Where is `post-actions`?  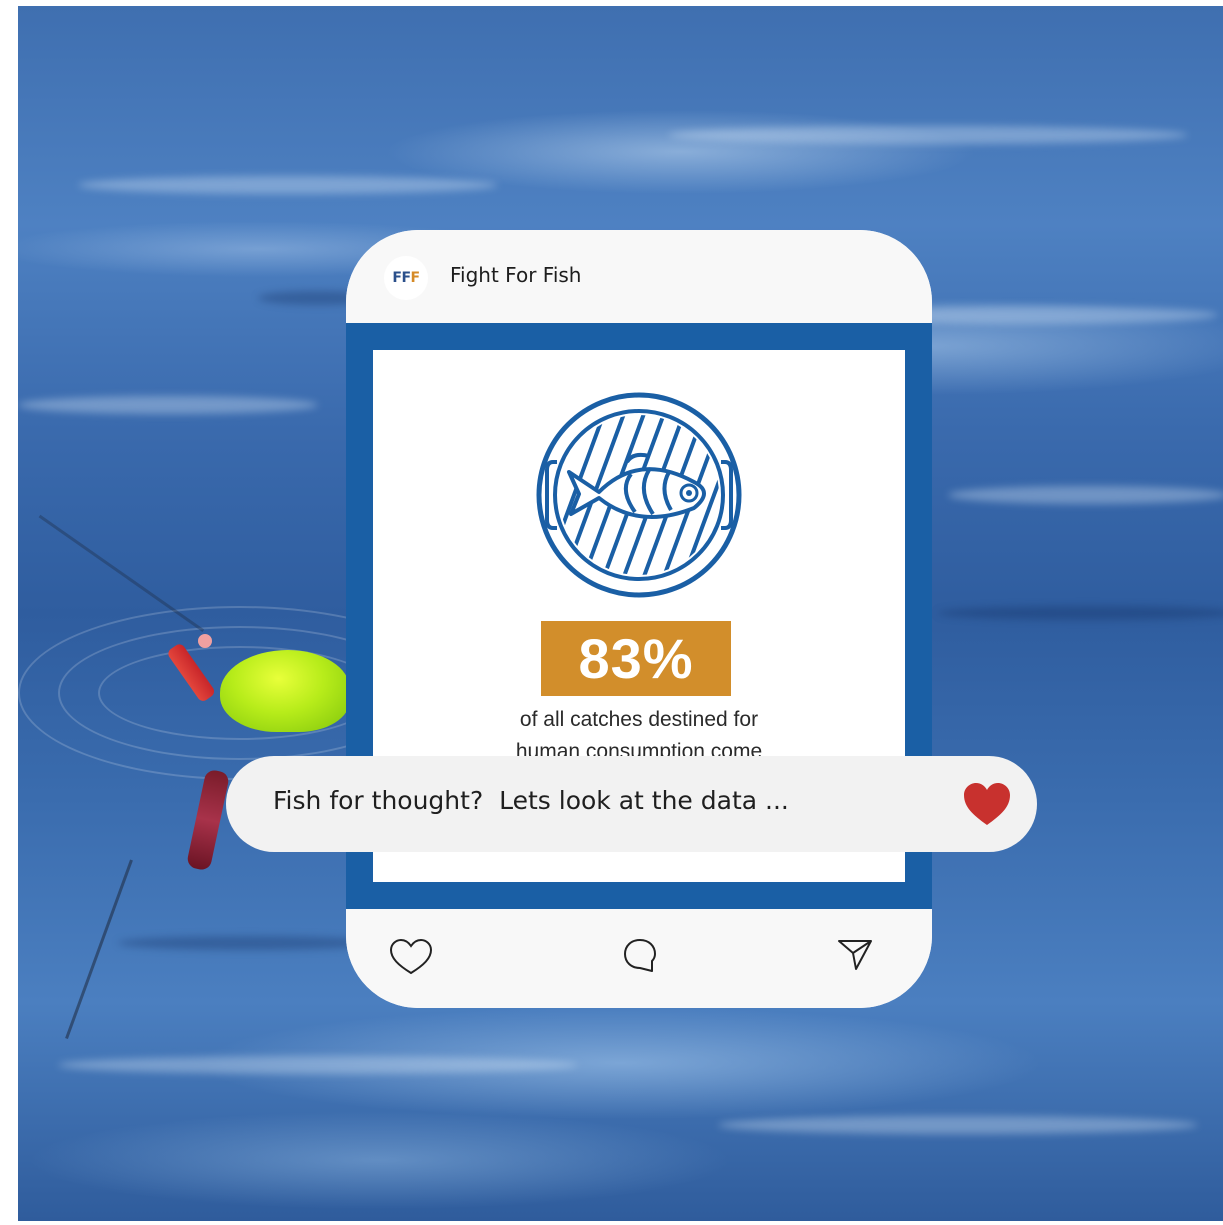 post-actions is located at coordinates (639, 958).